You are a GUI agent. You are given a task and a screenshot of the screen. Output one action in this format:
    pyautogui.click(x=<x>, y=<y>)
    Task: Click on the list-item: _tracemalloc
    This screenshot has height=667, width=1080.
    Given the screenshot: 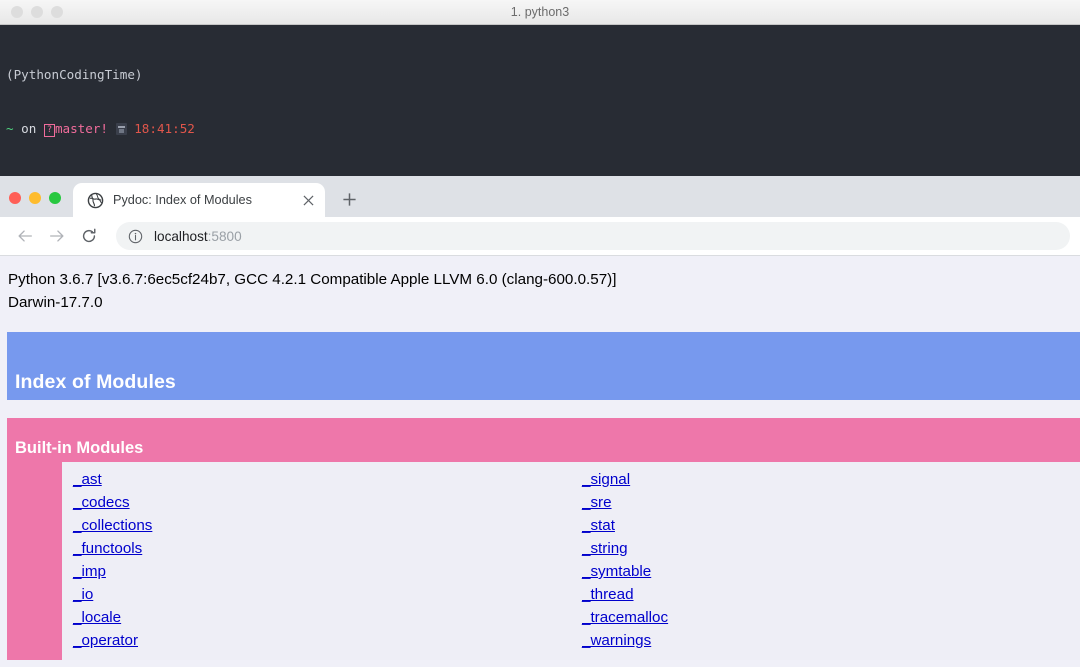 What is the action you would take?
    pyautogui.click(x=831, y=617)
    